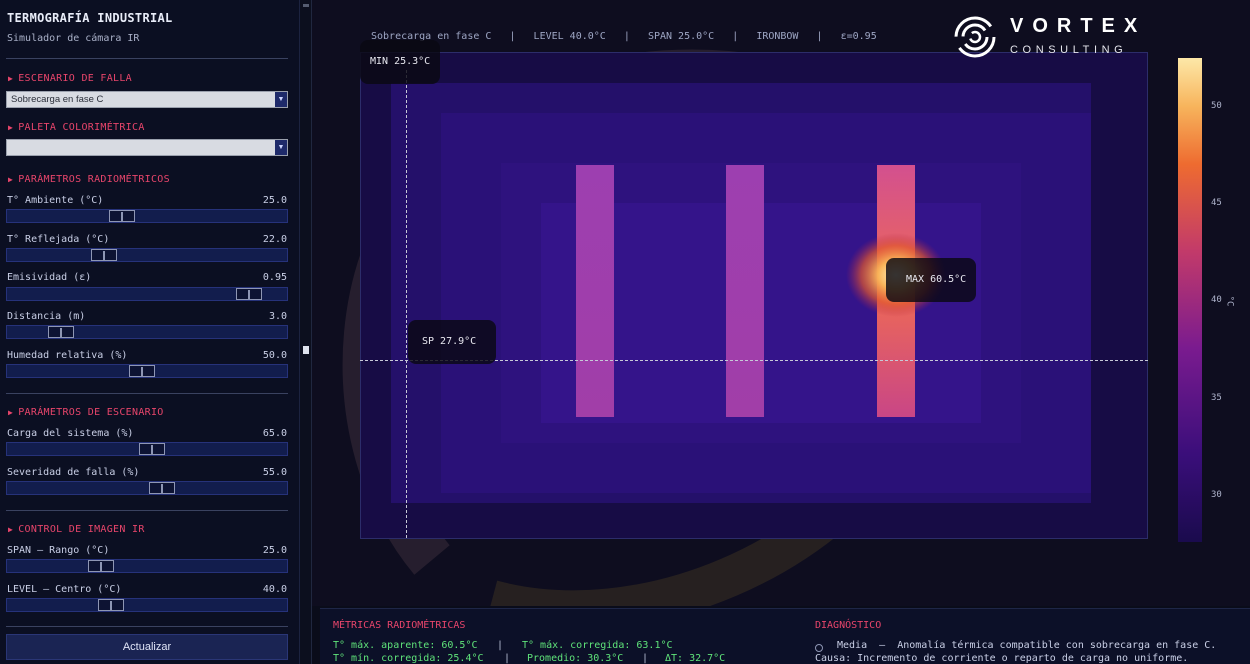 The height and width of the screenshot is (664, 1250). I want to click on slider-label-load: Carga del sistema (%), so click(70, 433).